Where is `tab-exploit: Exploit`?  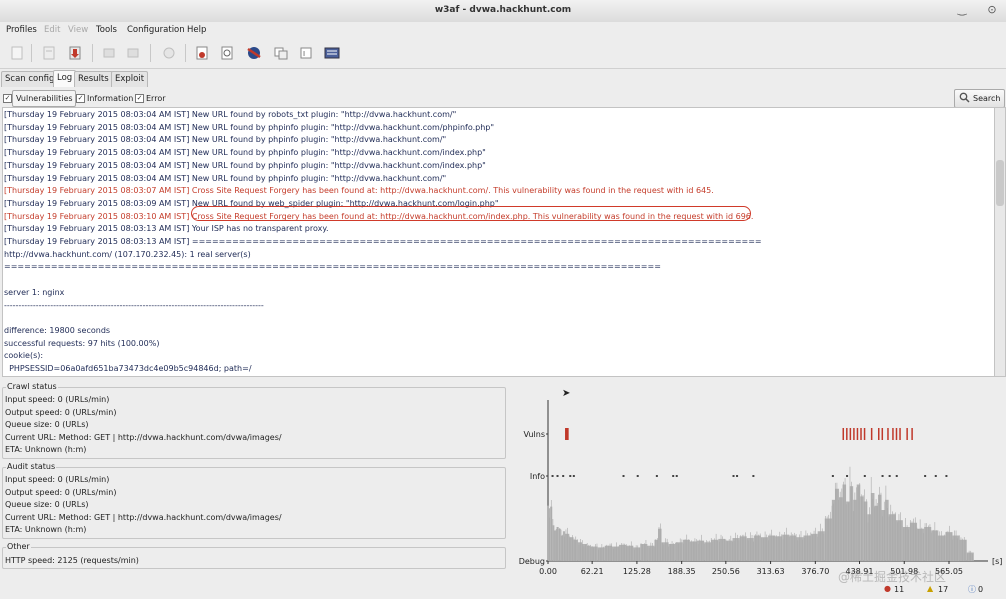
tab-exploit: Exploit is located at coordinates (129, 79).